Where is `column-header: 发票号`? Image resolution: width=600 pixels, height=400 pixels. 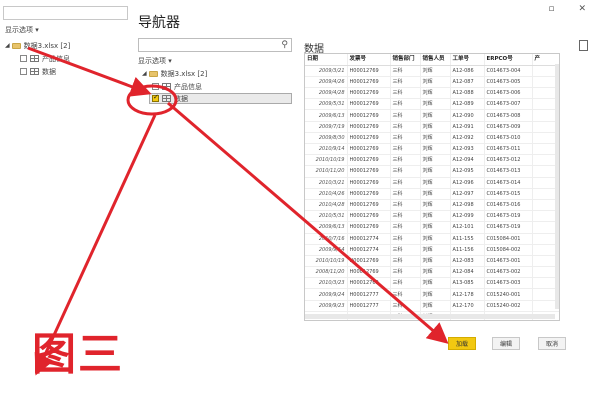
column-header: 发票号 is located at coordinates (369, 60).